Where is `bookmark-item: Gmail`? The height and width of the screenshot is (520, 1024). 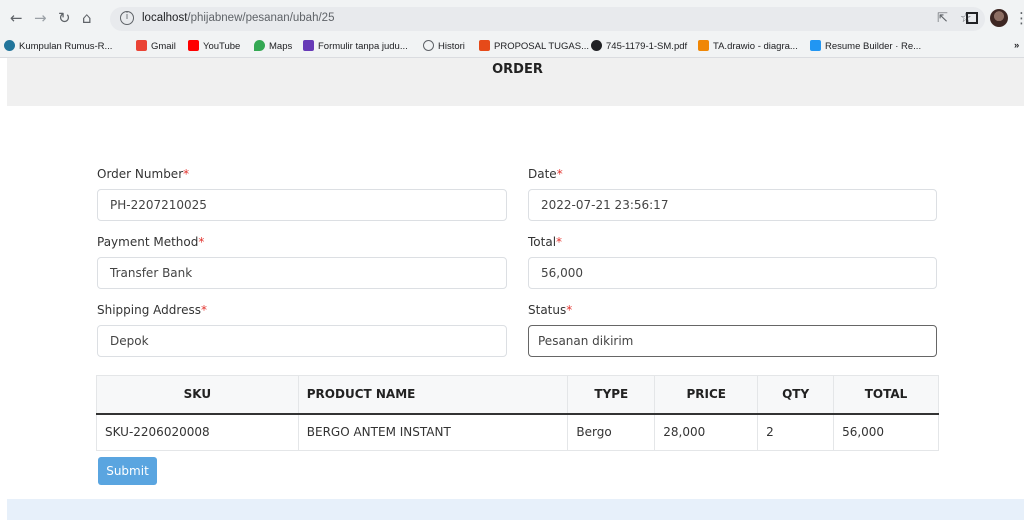
bookmark-item: Gmail is located at coordinates (156, 46).